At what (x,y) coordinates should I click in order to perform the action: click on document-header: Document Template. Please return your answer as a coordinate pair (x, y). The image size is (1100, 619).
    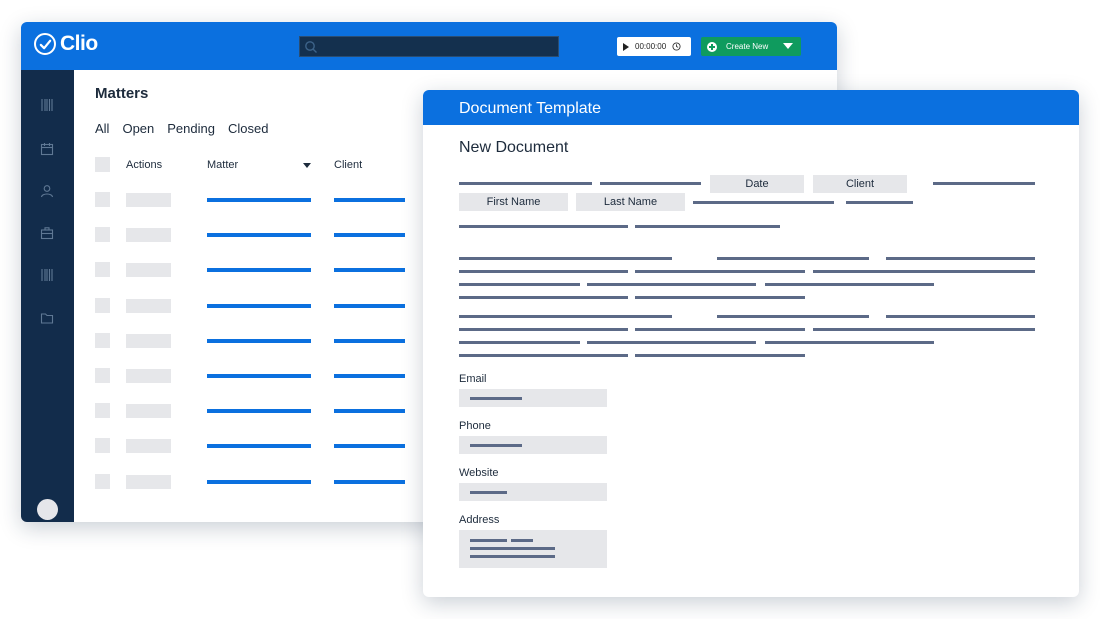
    Looking at the image, I should click on (751, 107).